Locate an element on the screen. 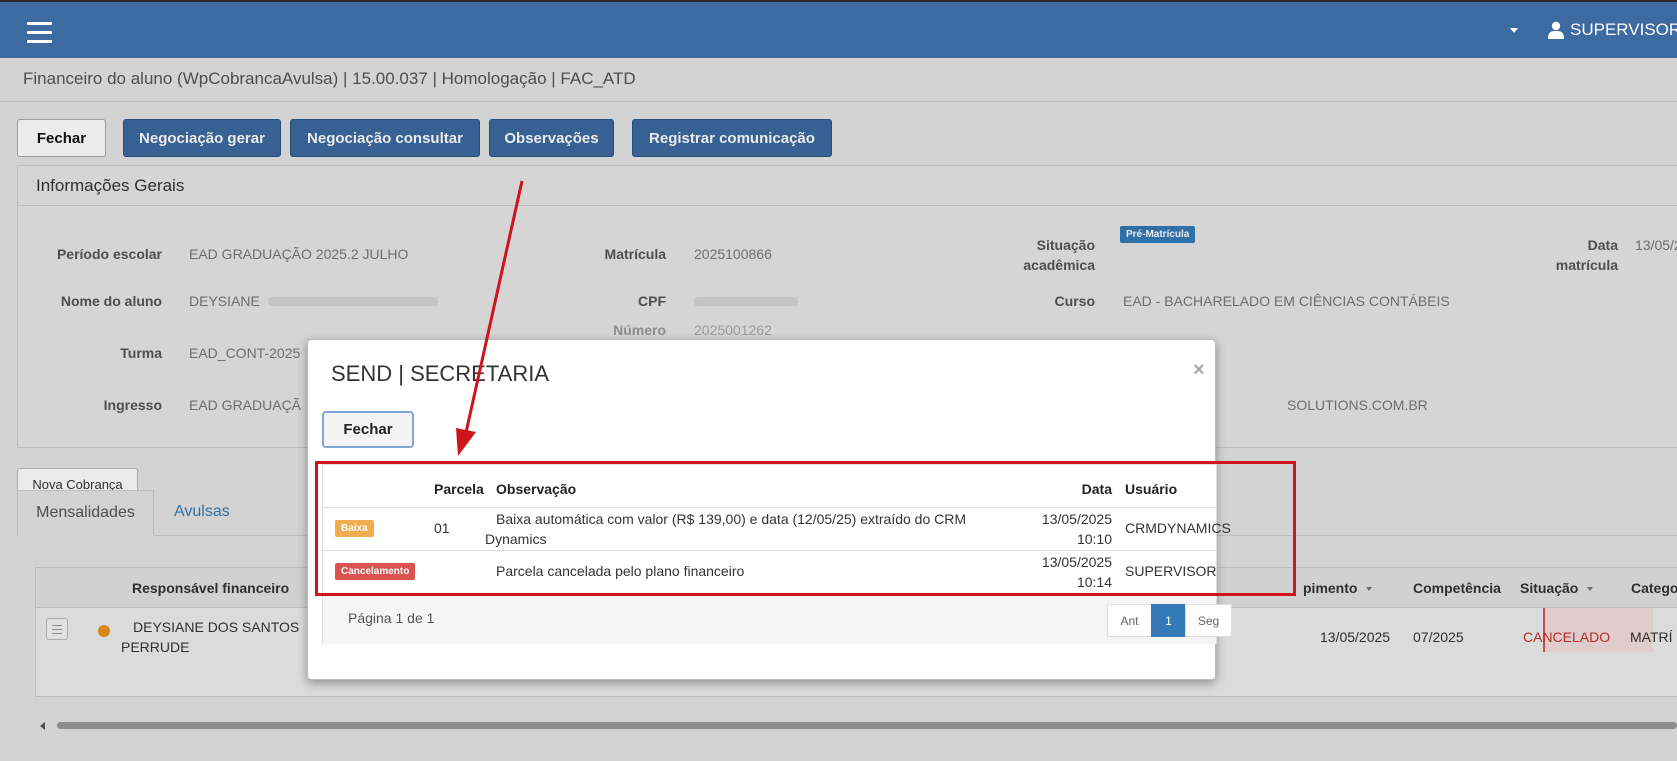  modal-fechar-button: Fechar is located at coordinates (368, 429).